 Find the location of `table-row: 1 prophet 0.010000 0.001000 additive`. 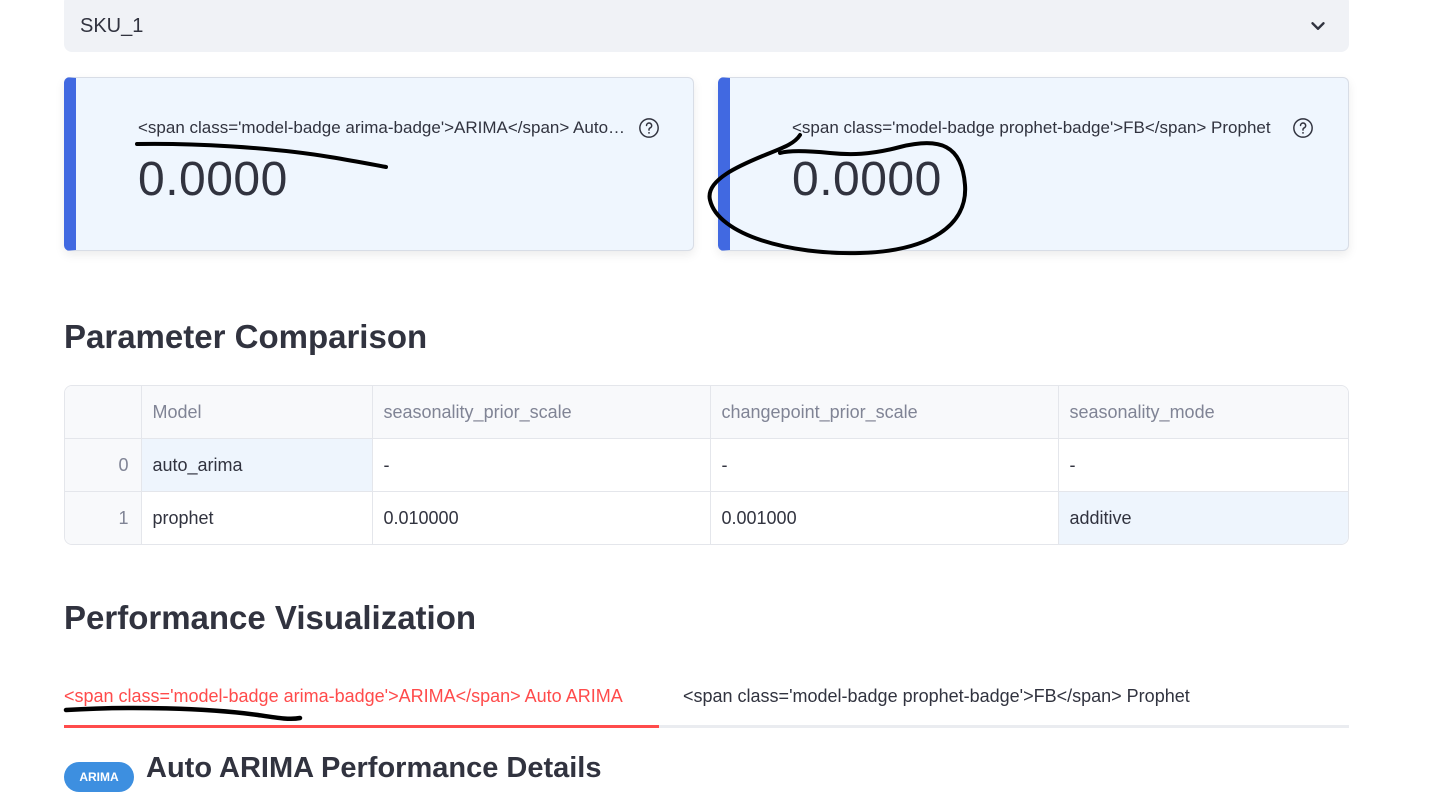

table-row: 1 prophet 0.010000 0.001000 additive is located at coordinates (706, 517).